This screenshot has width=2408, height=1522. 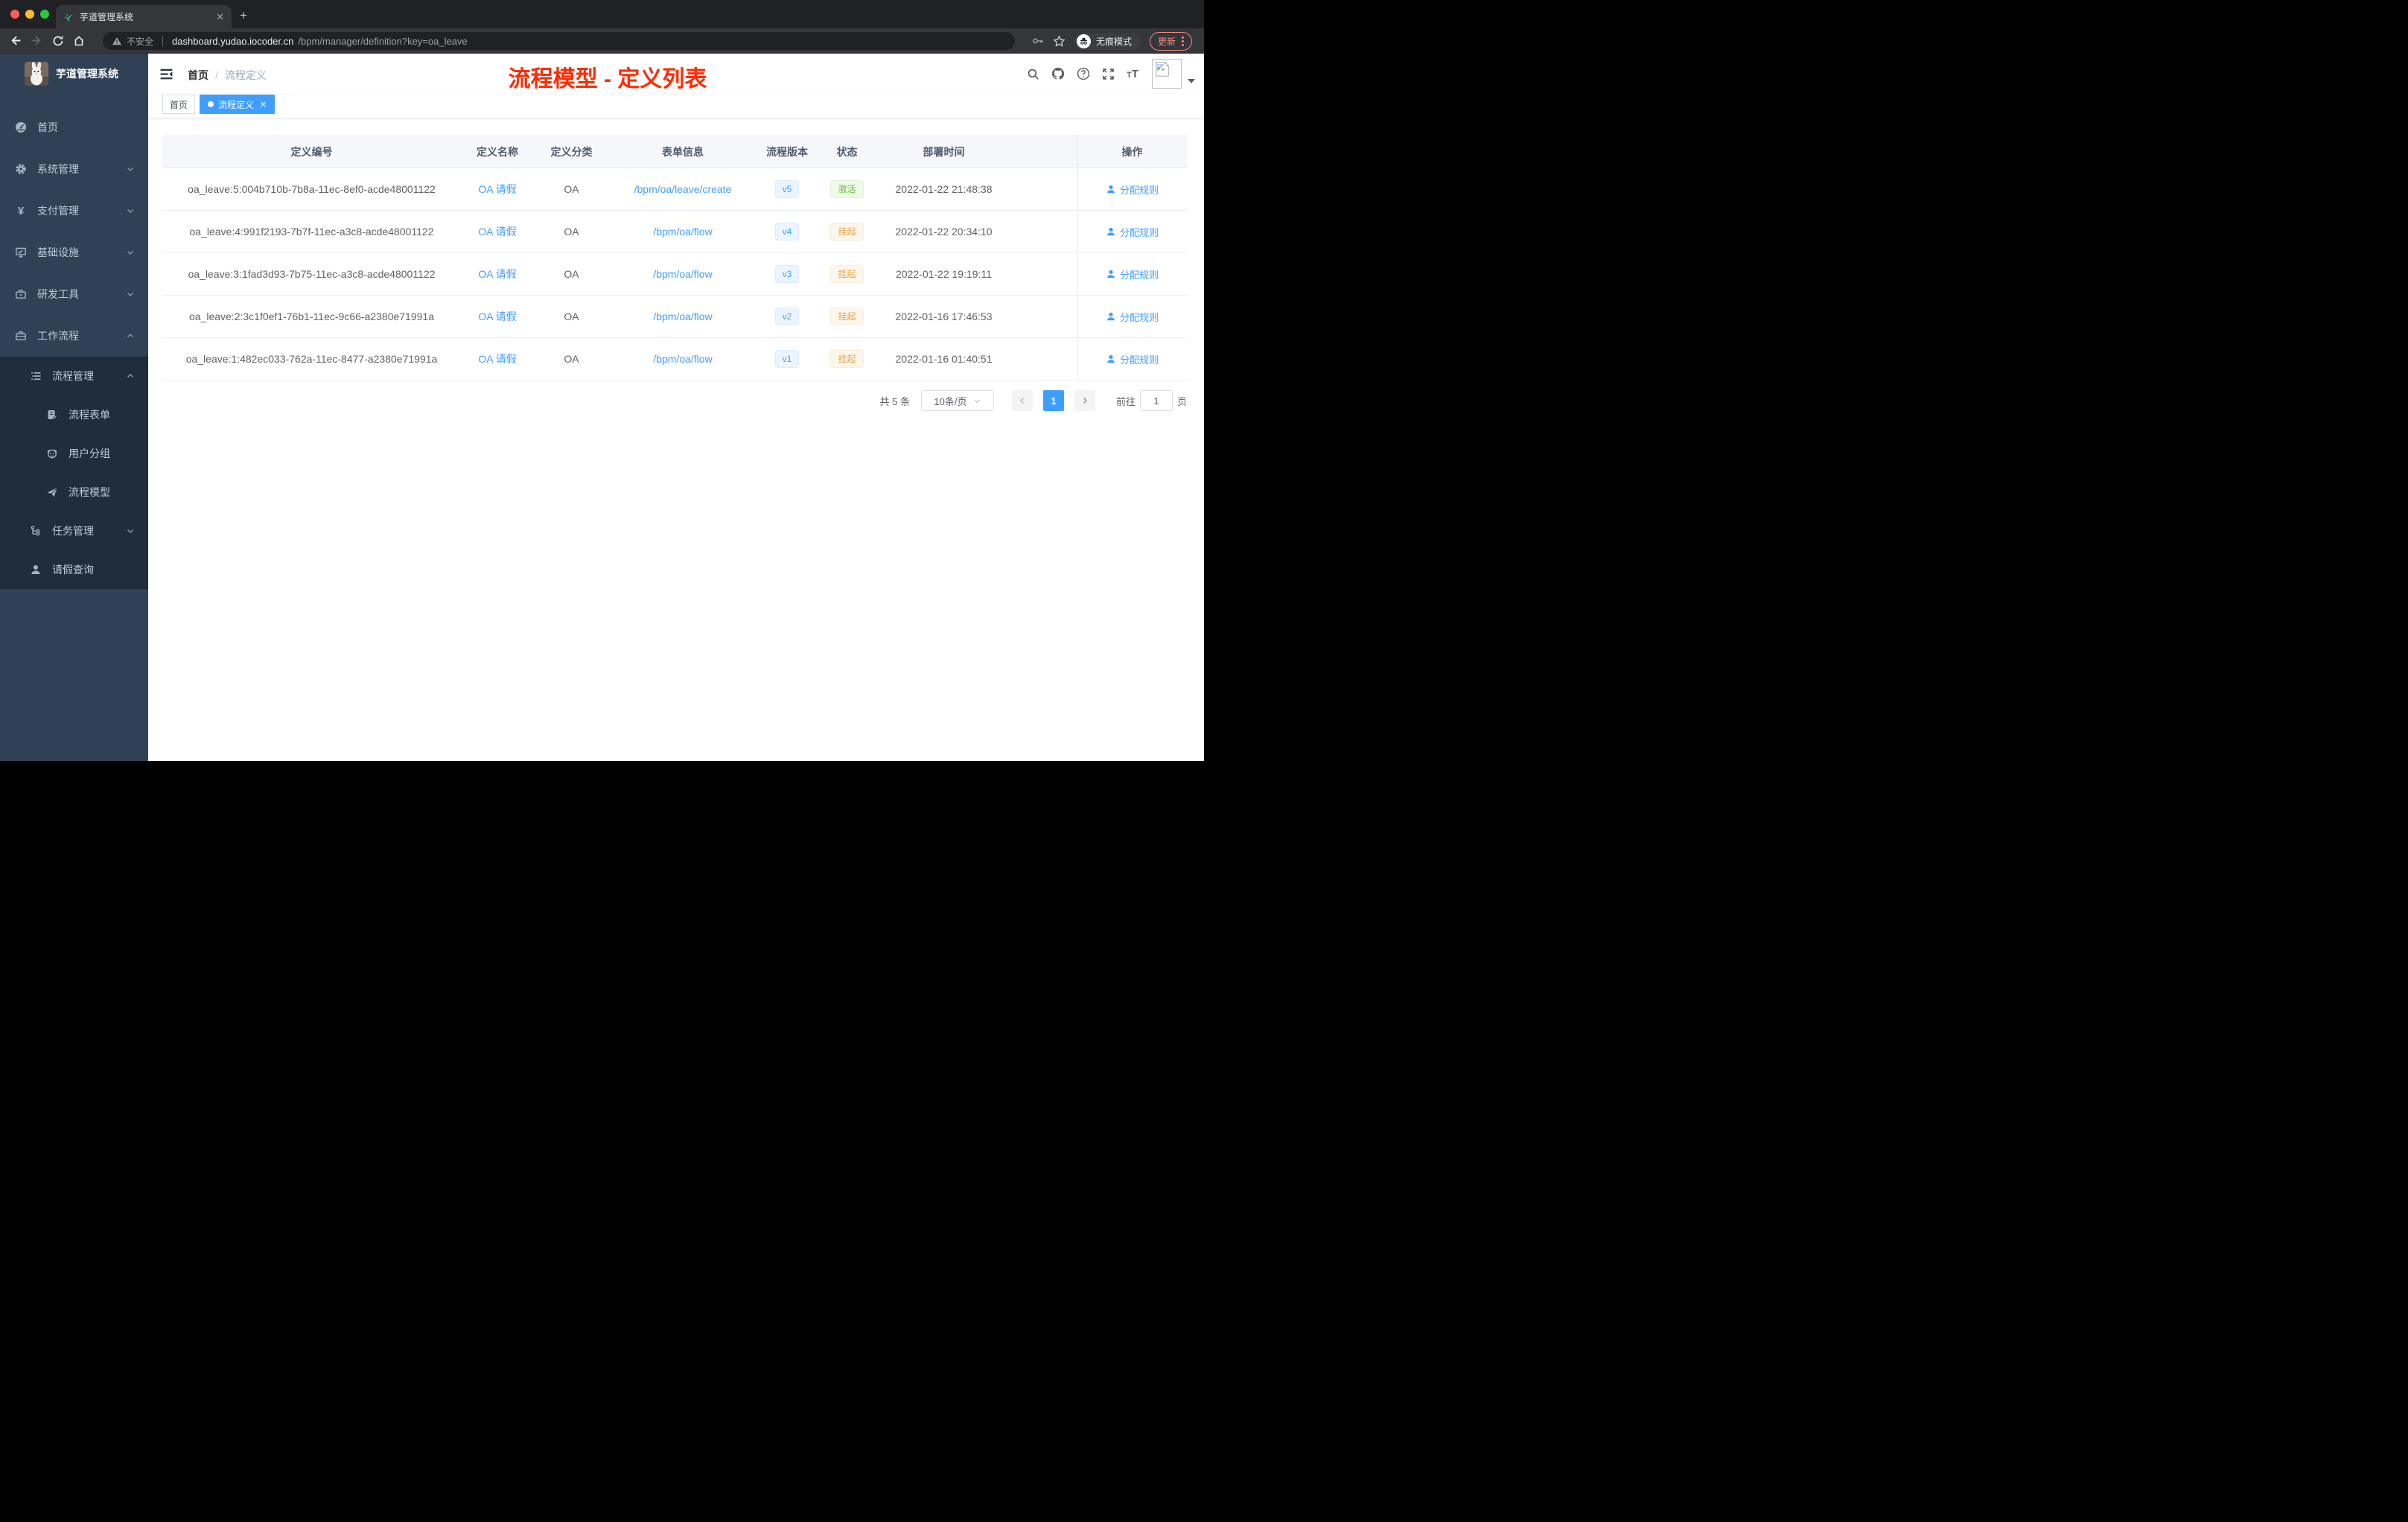 What do you see at coordinates (74, 336) in the screenshot?
I see `sidebar-item-workflow: 工作流程` at bounding box center [74, 336].